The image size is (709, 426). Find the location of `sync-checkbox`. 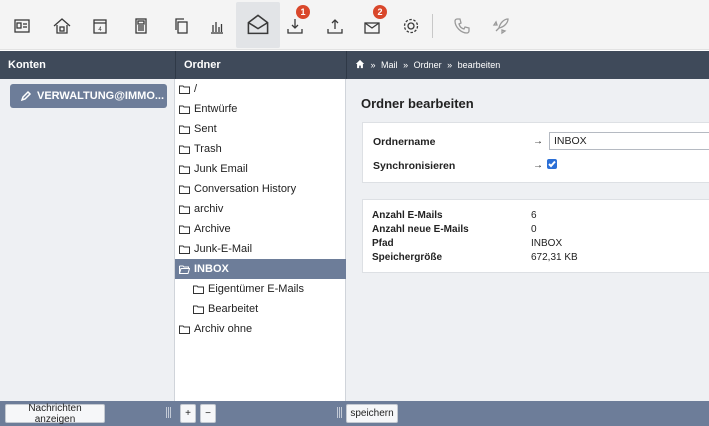

sync-checkbox is located at coordinates (552, 164).